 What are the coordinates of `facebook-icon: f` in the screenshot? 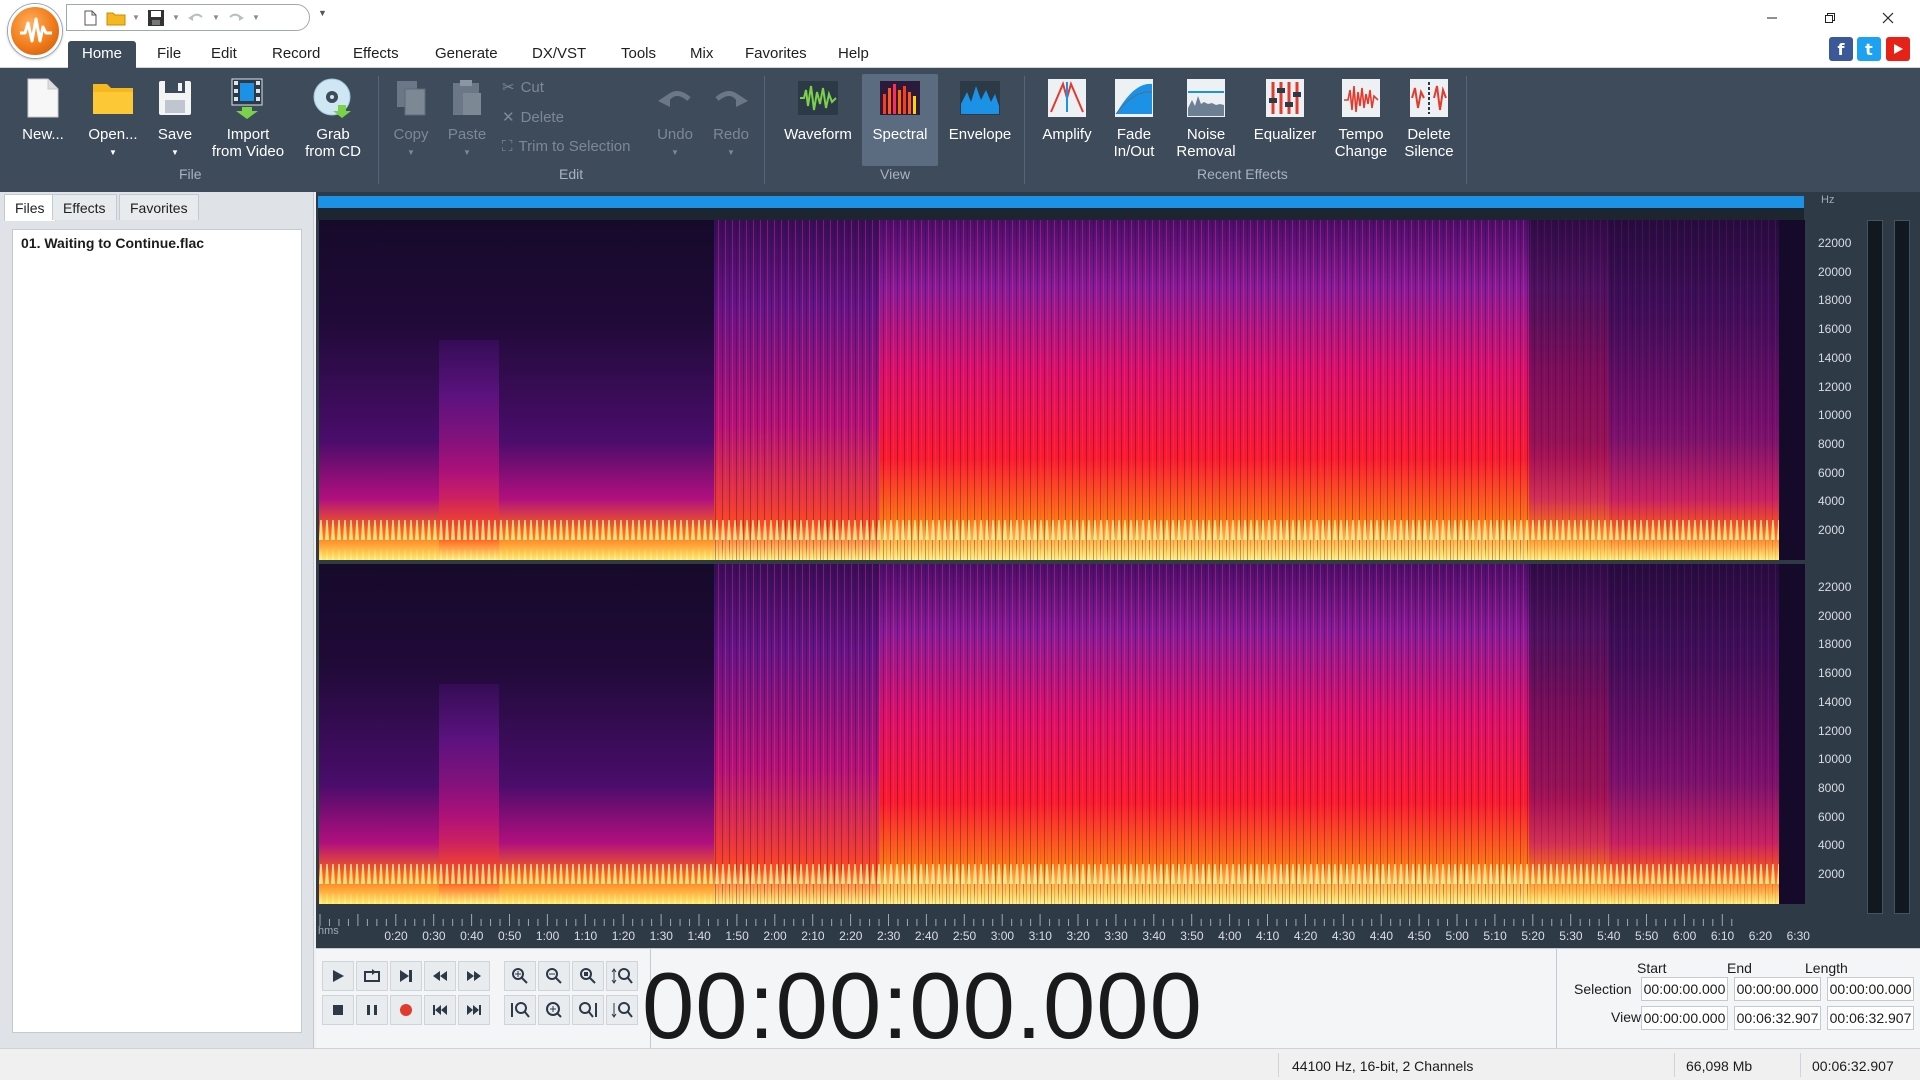 It's located at (1841, 49).